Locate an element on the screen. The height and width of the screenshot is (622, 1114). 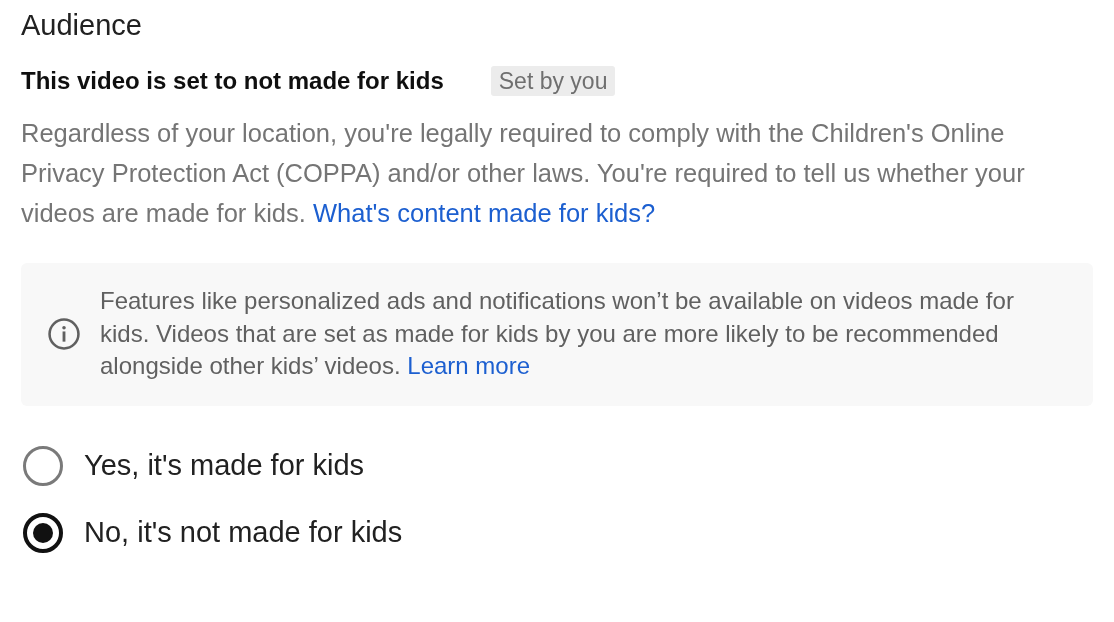
radio-option: No, it's not made for kids is located at coordinates (212, 532).